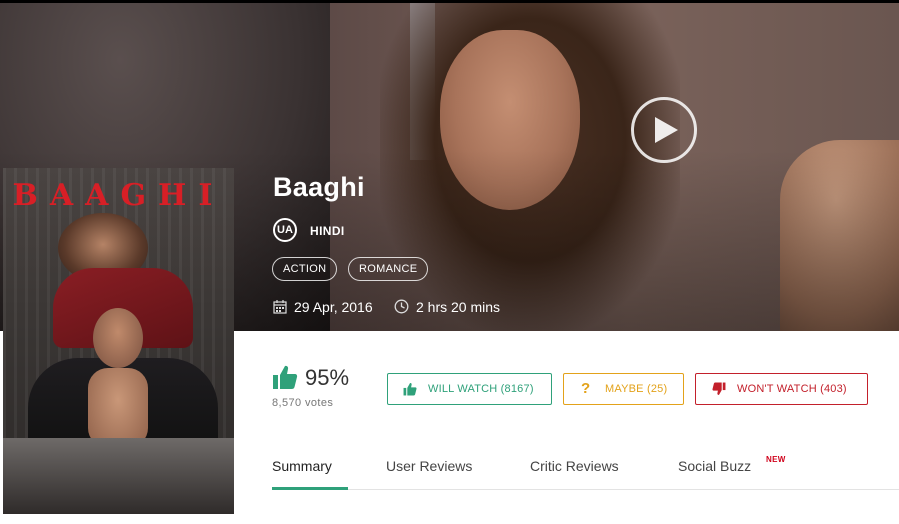  I want to click on runtime: 2 hrs 20 mins, so click(458, 307).